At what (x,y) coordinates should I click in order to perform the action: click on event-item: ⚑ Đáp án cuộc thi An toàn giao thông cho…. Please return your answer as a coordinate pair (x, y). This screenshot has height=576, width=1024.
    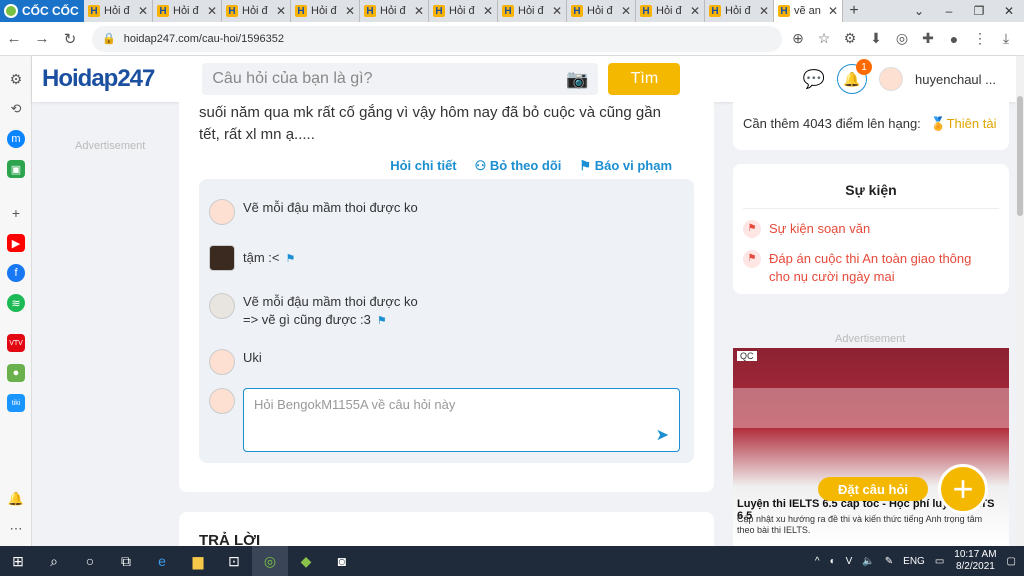
    Looking at the image, I should click on (868, 268).